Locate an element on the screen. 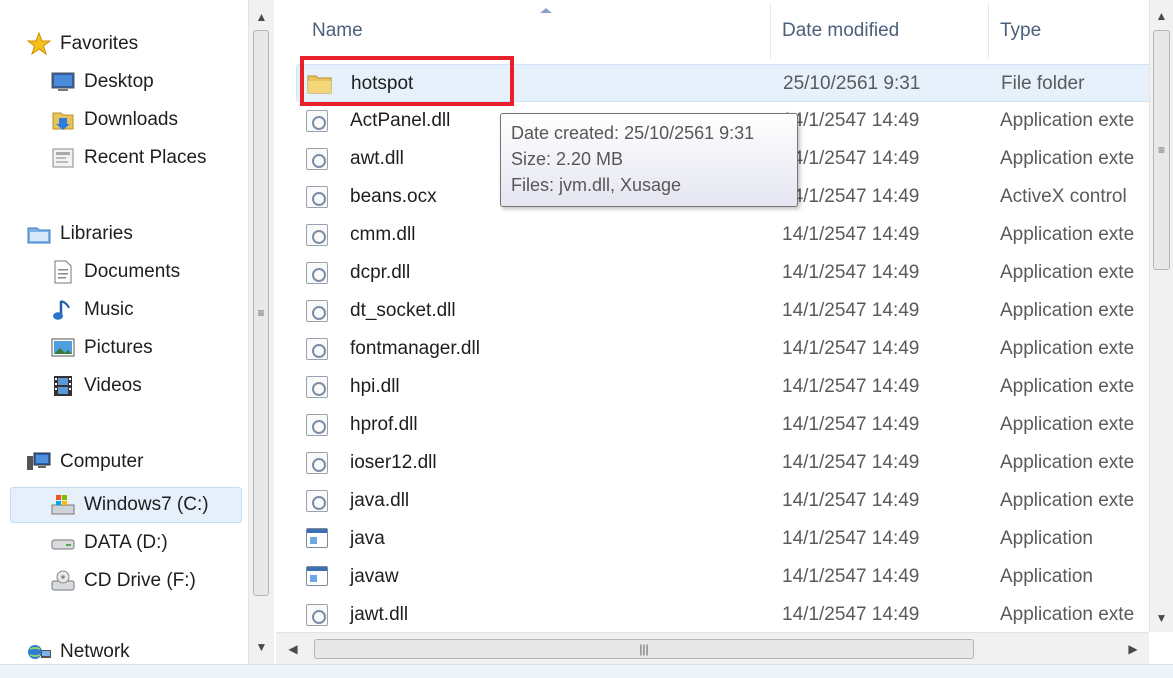  nav-item-videos: Videos is located at coordinates (96, 386).